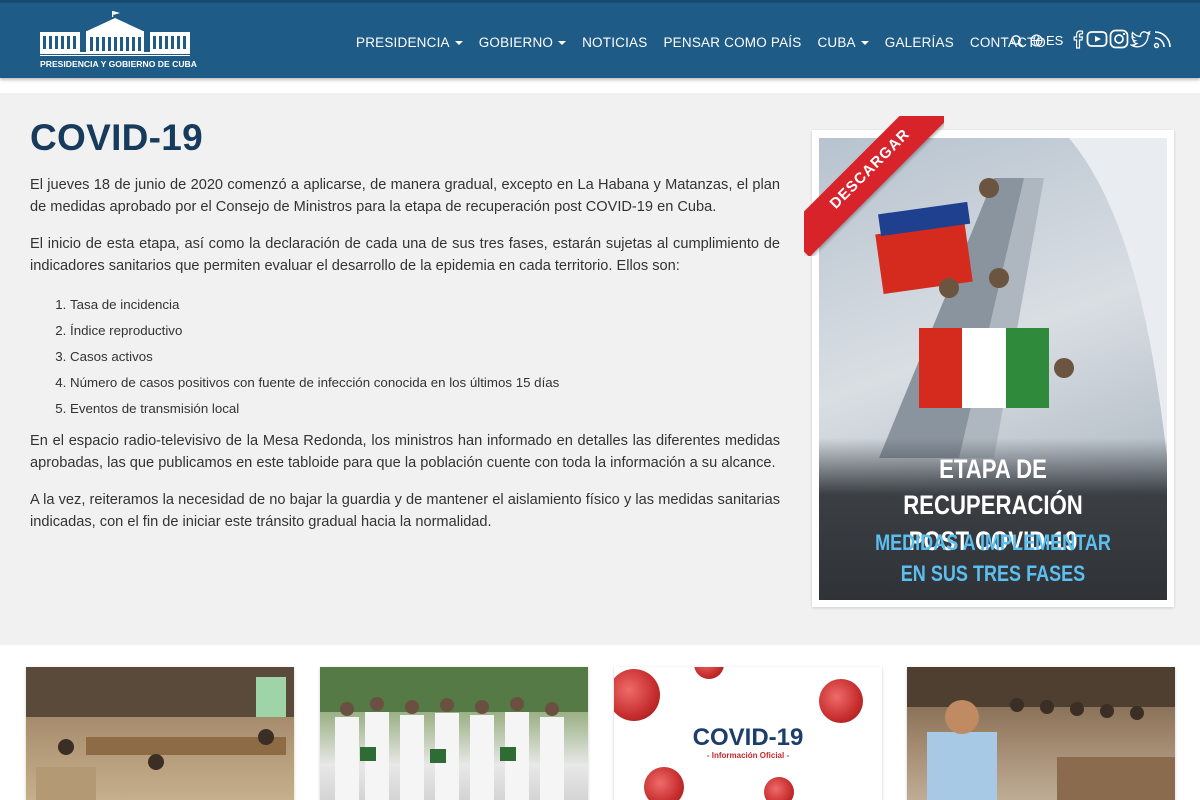 This screenshot has height=800, width=1200. I want to click on site-name: PRESIDENCIA Y GOBIERNO DE CUBA, so click(118, 64).